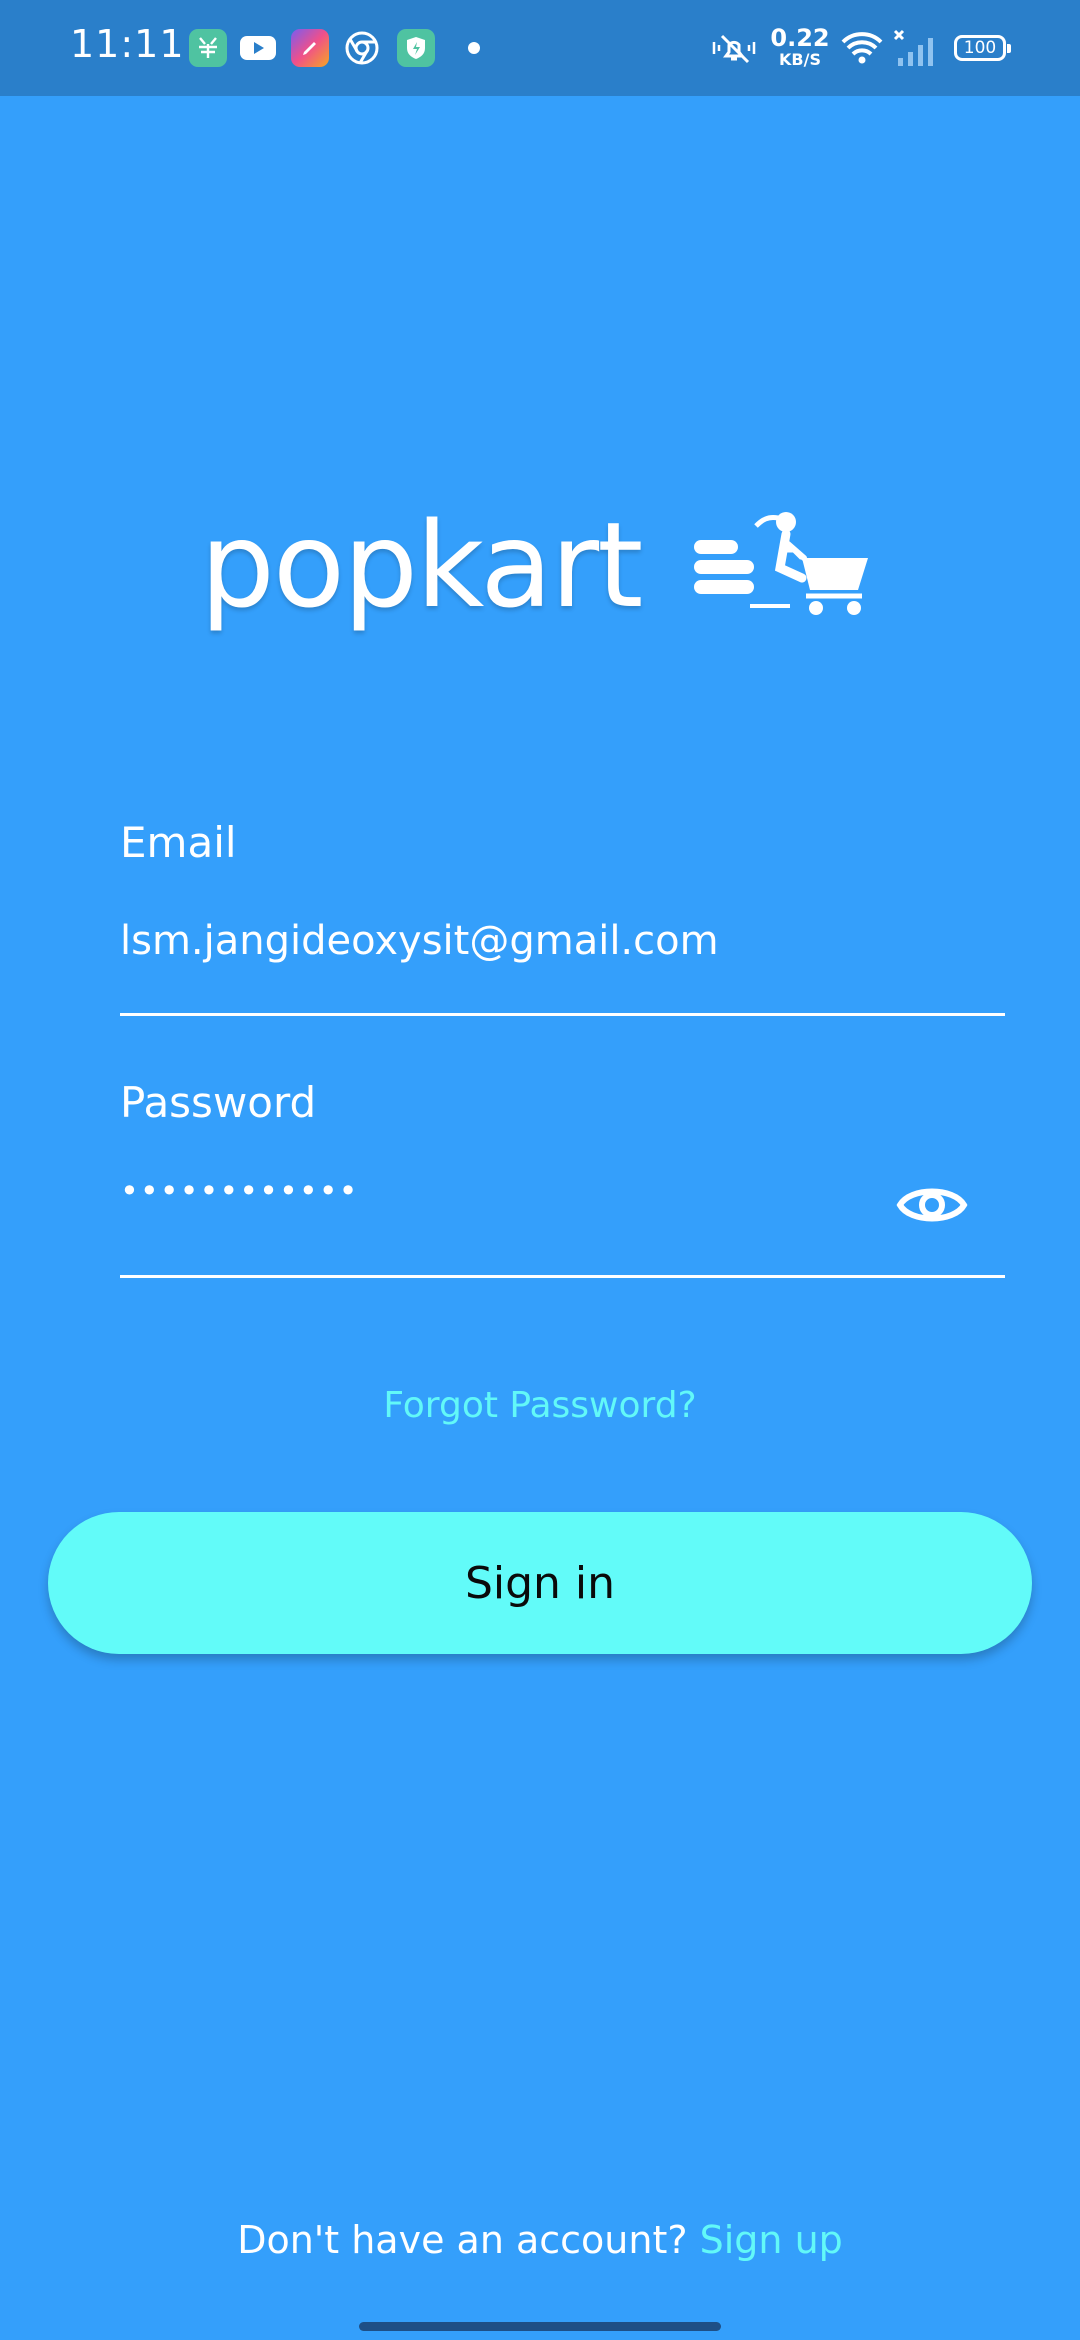  Describe the element at coordinates (562, 1276) in the screenshot. I see `password-underline` at that location.